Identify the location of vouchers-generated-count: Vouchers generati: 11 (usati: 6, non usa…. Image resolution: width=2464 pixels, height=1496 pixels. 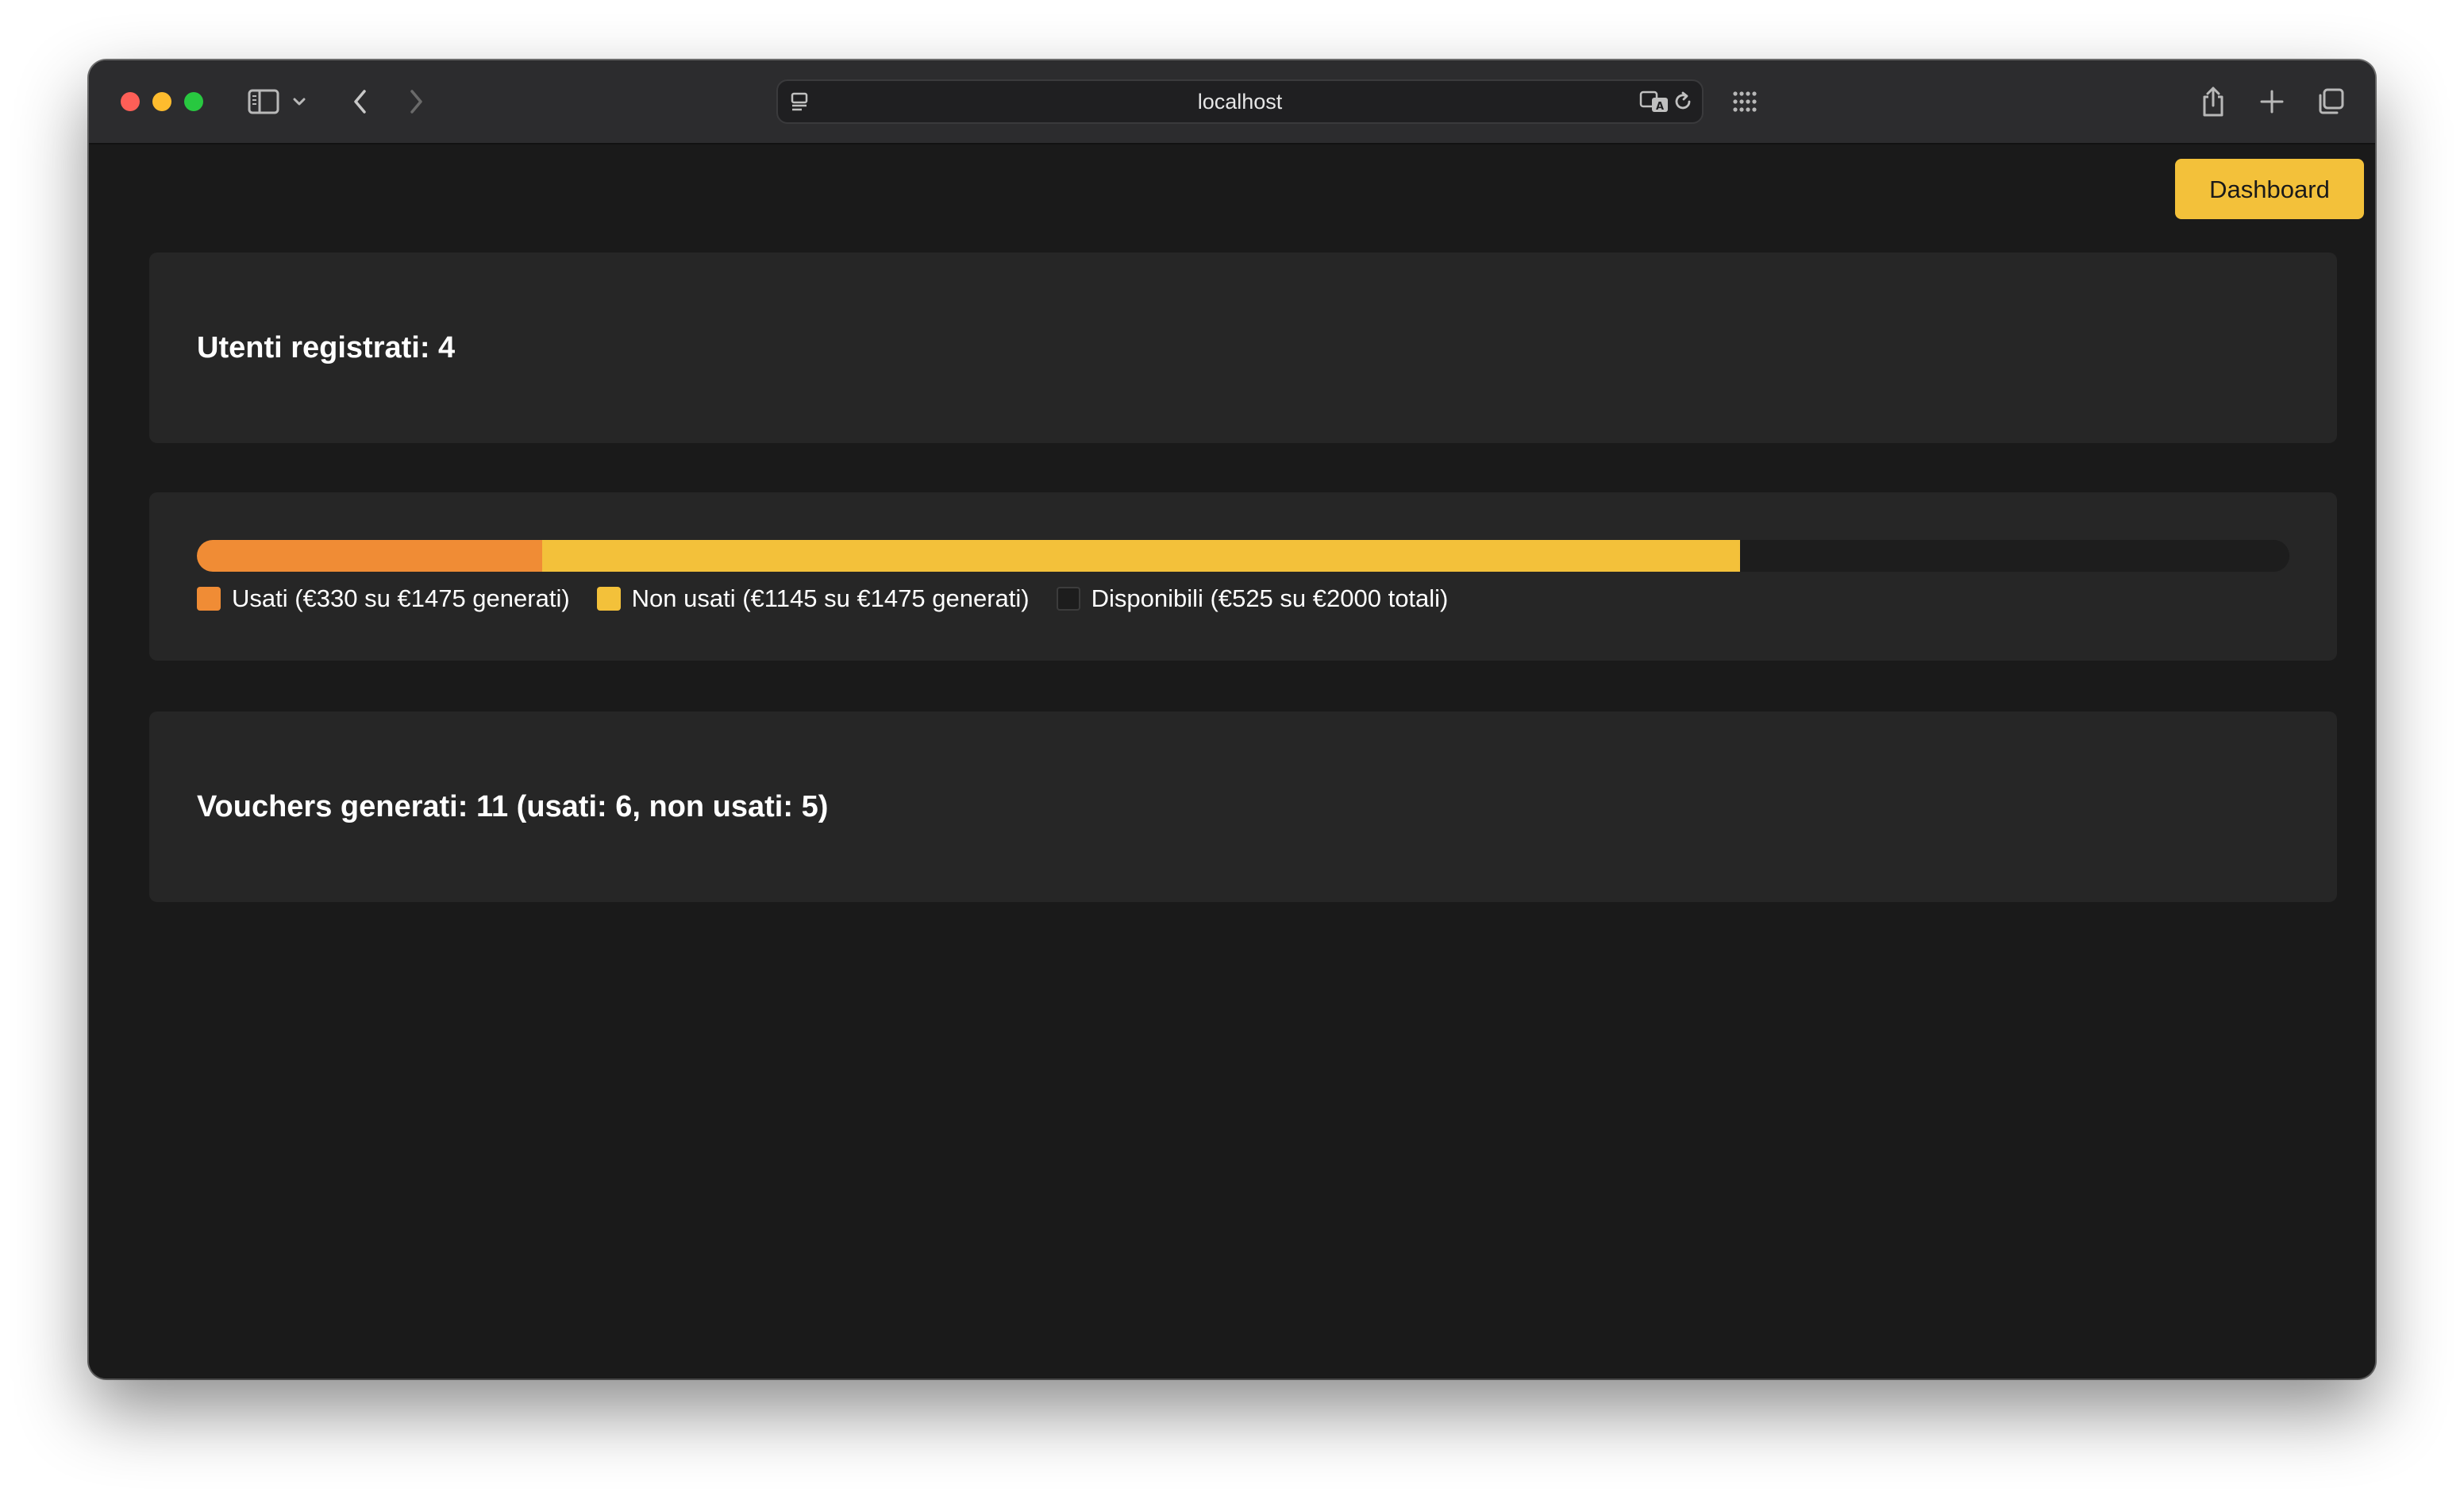
(513, 806).